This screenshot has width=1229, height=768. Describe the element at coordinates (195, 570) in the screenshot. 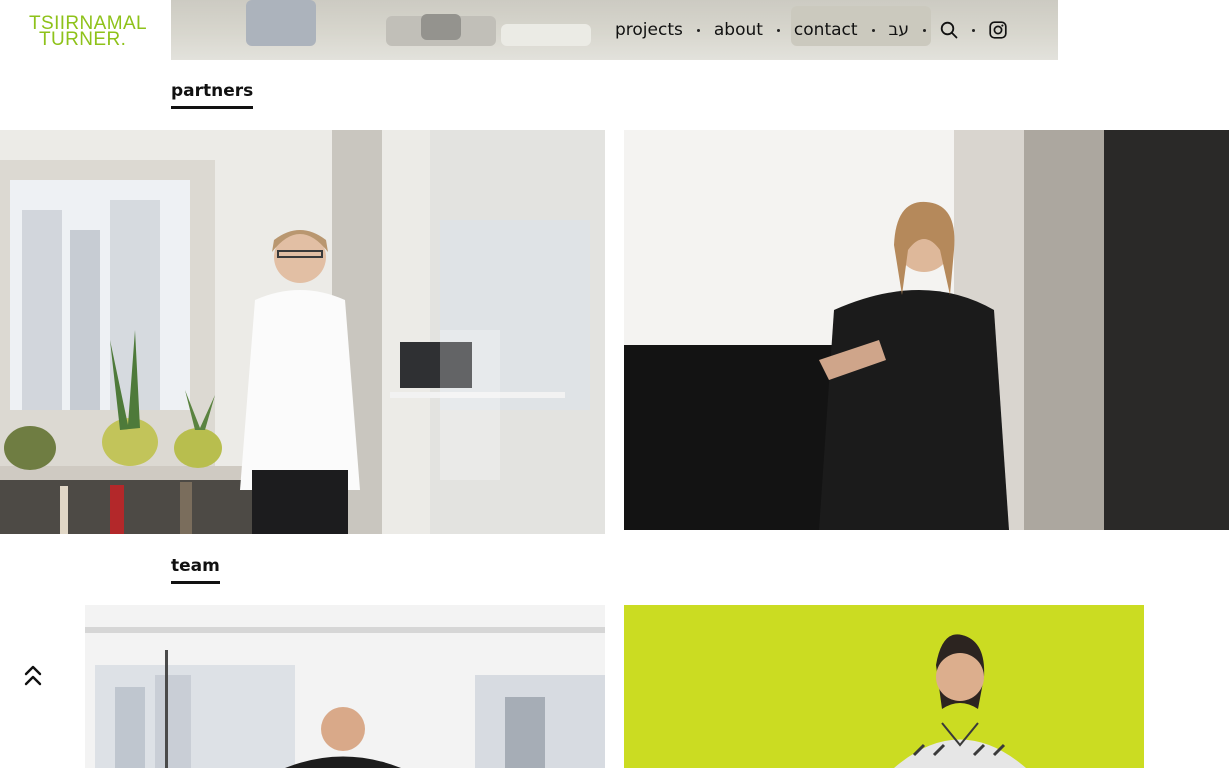

I see `section-title-team: team` at that location.